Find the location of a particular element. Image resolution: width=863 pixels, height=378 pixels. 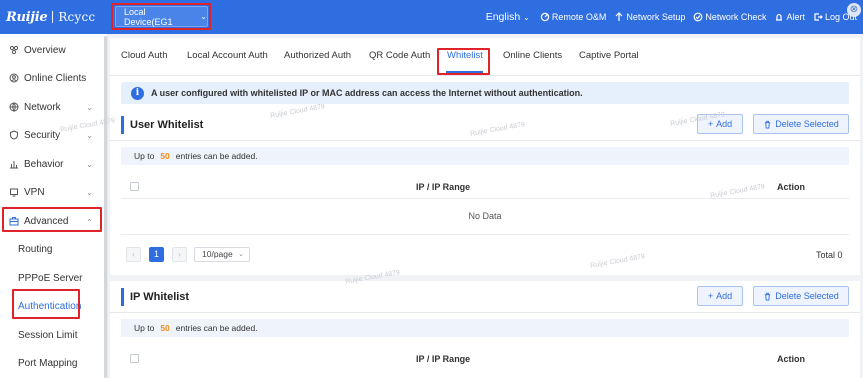

limit-prefix: Up to is located at coordinates (144, 328).